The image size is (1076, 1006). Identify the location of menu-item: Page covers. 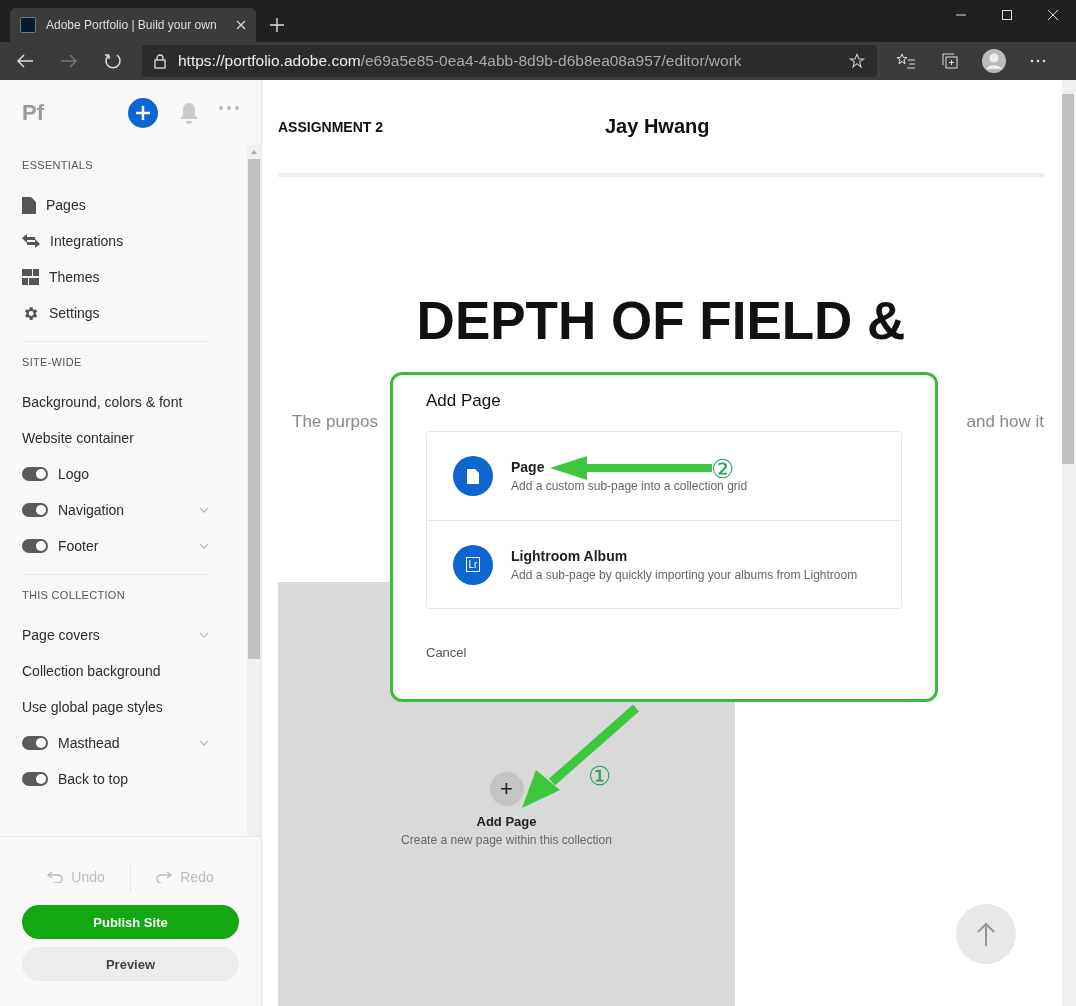
(61, 635).